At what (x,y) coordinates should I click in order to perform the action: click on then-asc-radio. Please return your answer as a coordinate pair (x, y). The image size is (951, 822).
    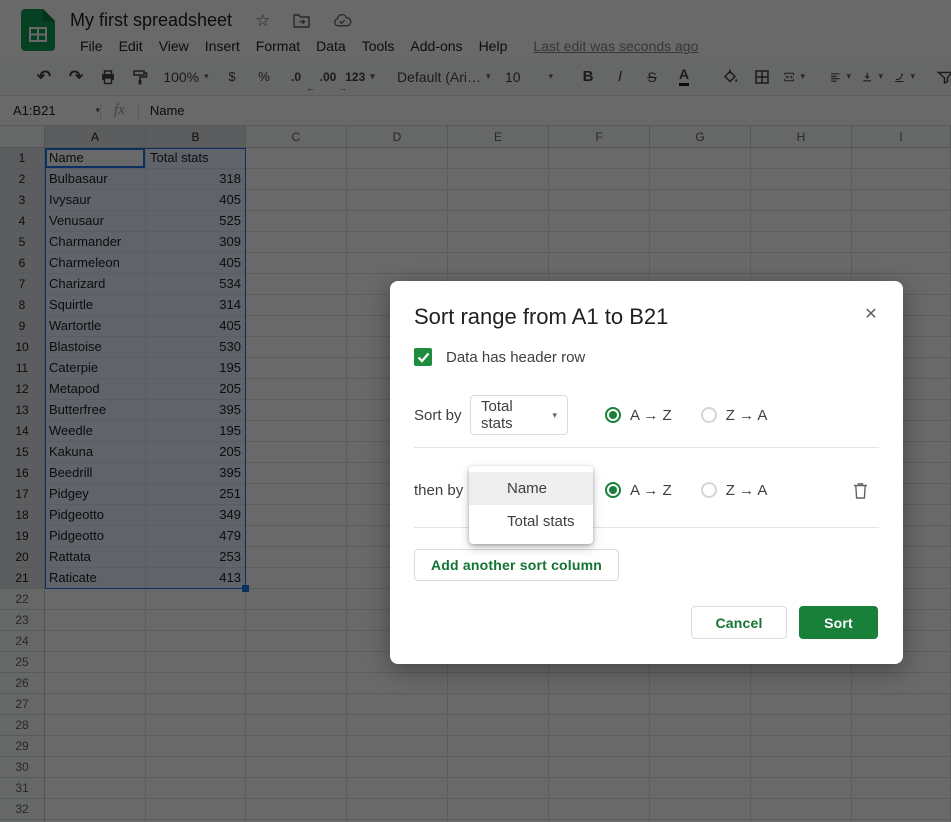
    Looking at the image, I should click on (613, 490).